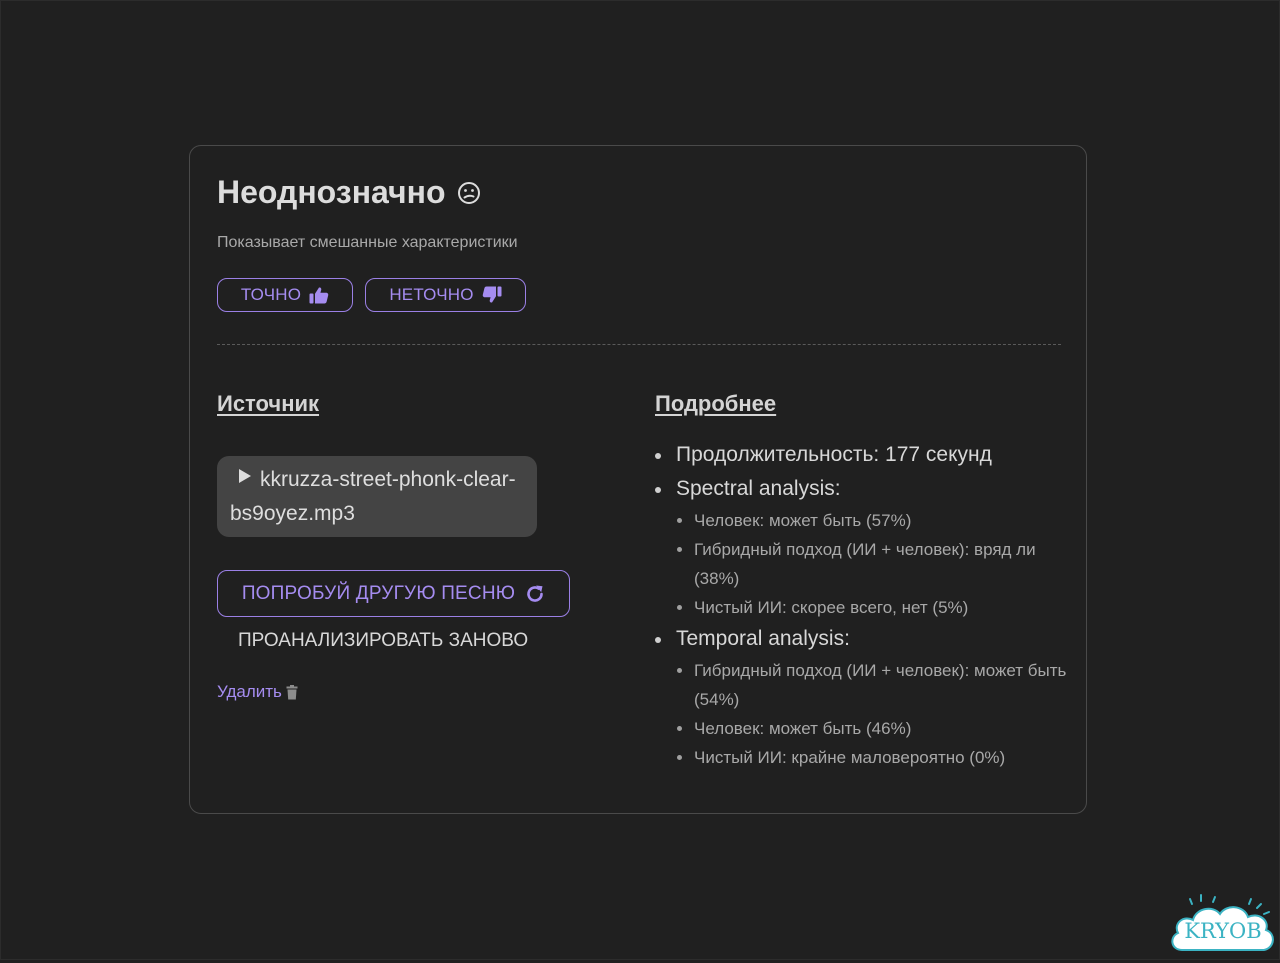  Describe the element at coordinates (292, 691) in the screenshot. I see `trash-icon` at that location.